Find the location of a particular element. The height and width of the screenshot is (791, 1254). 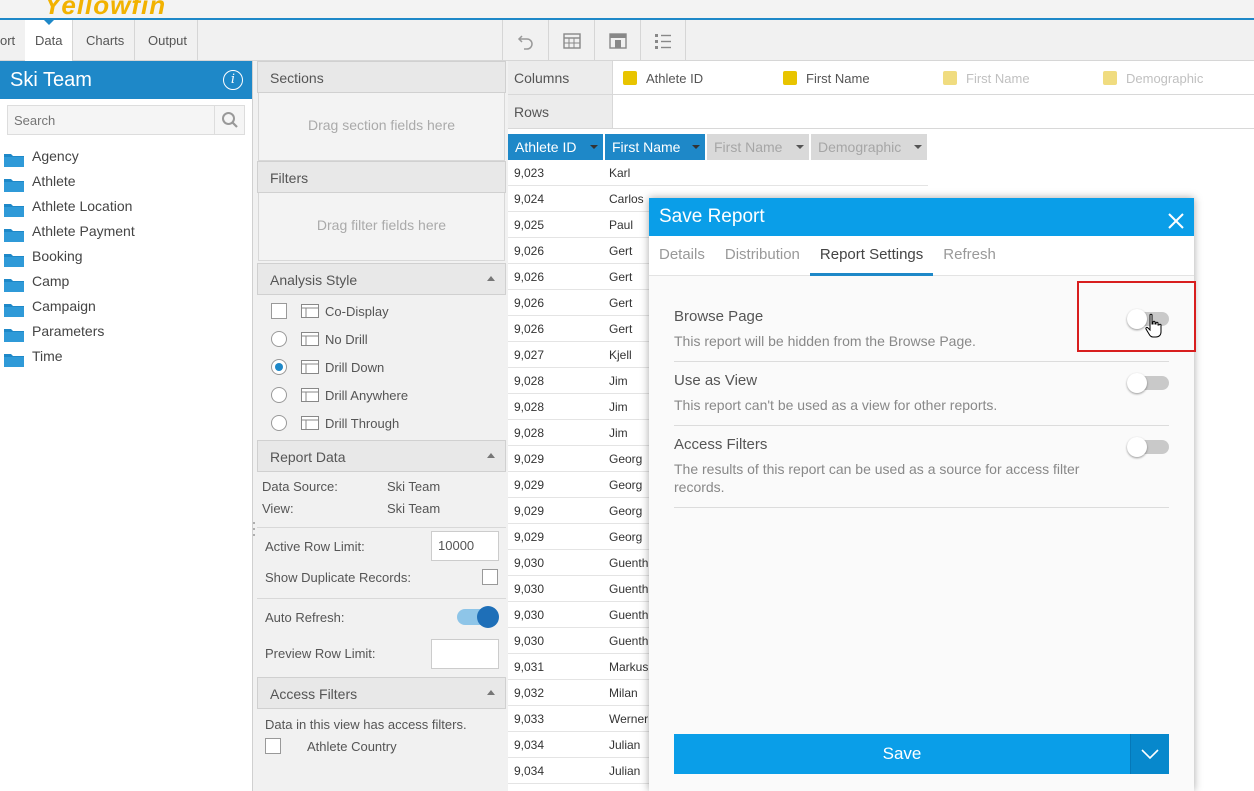

folder-item: Parameters is located at coordinates (126, 331).